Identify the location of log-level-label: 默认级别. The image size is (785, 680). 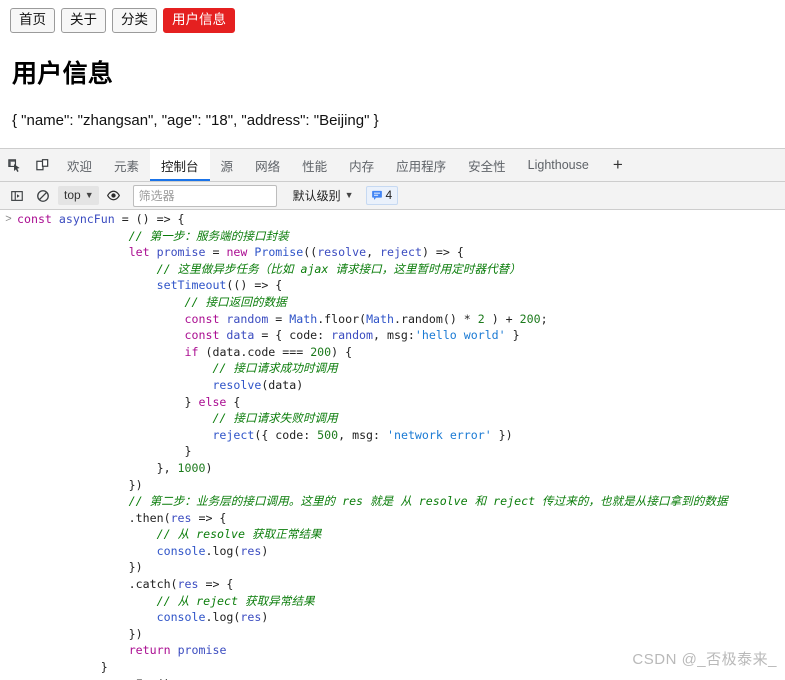
(316, 196).